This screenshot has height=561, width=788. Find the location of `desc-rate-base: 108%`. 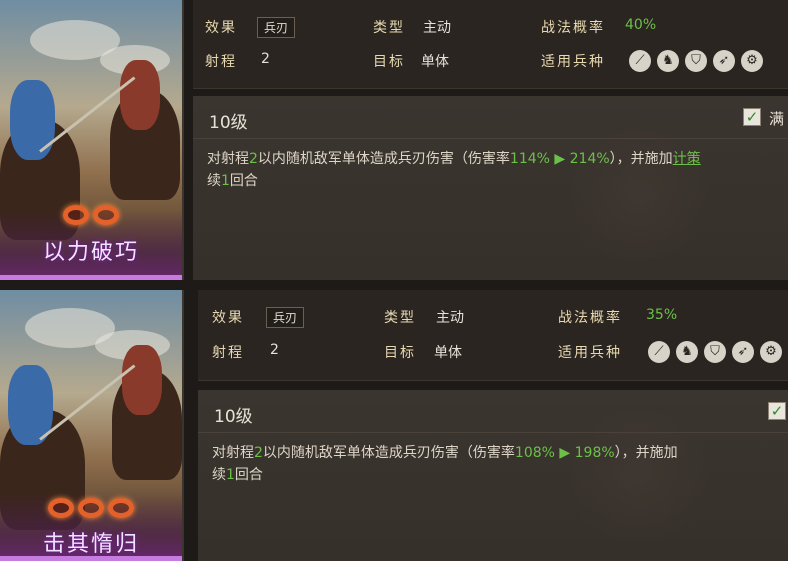

desc-rate-base: 108% is located at coordinates (534, 453).